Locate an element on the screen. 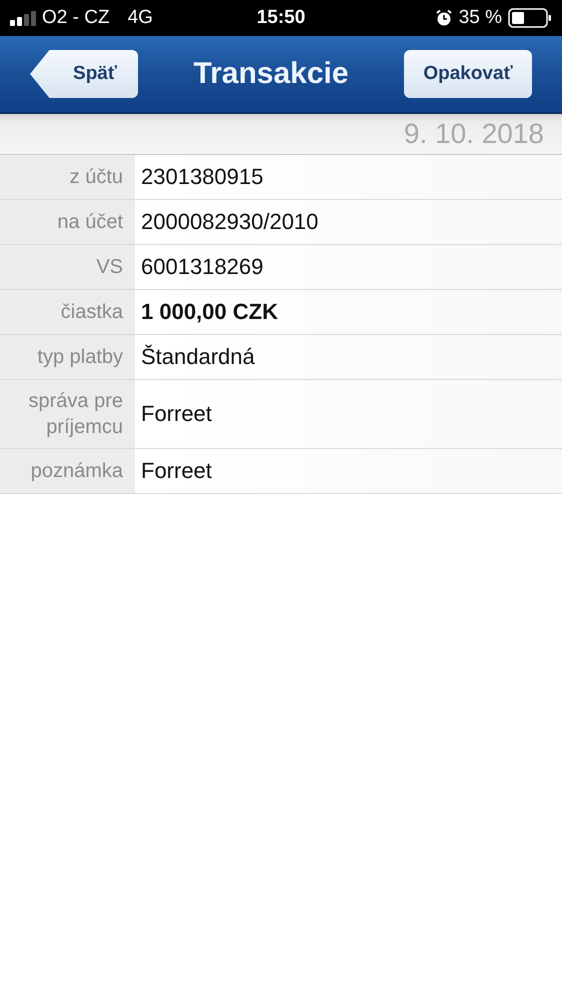 Image resolution: width=562 pixels, height=1000 pixels. field-label: na účet is located at coordinates (67, 222).